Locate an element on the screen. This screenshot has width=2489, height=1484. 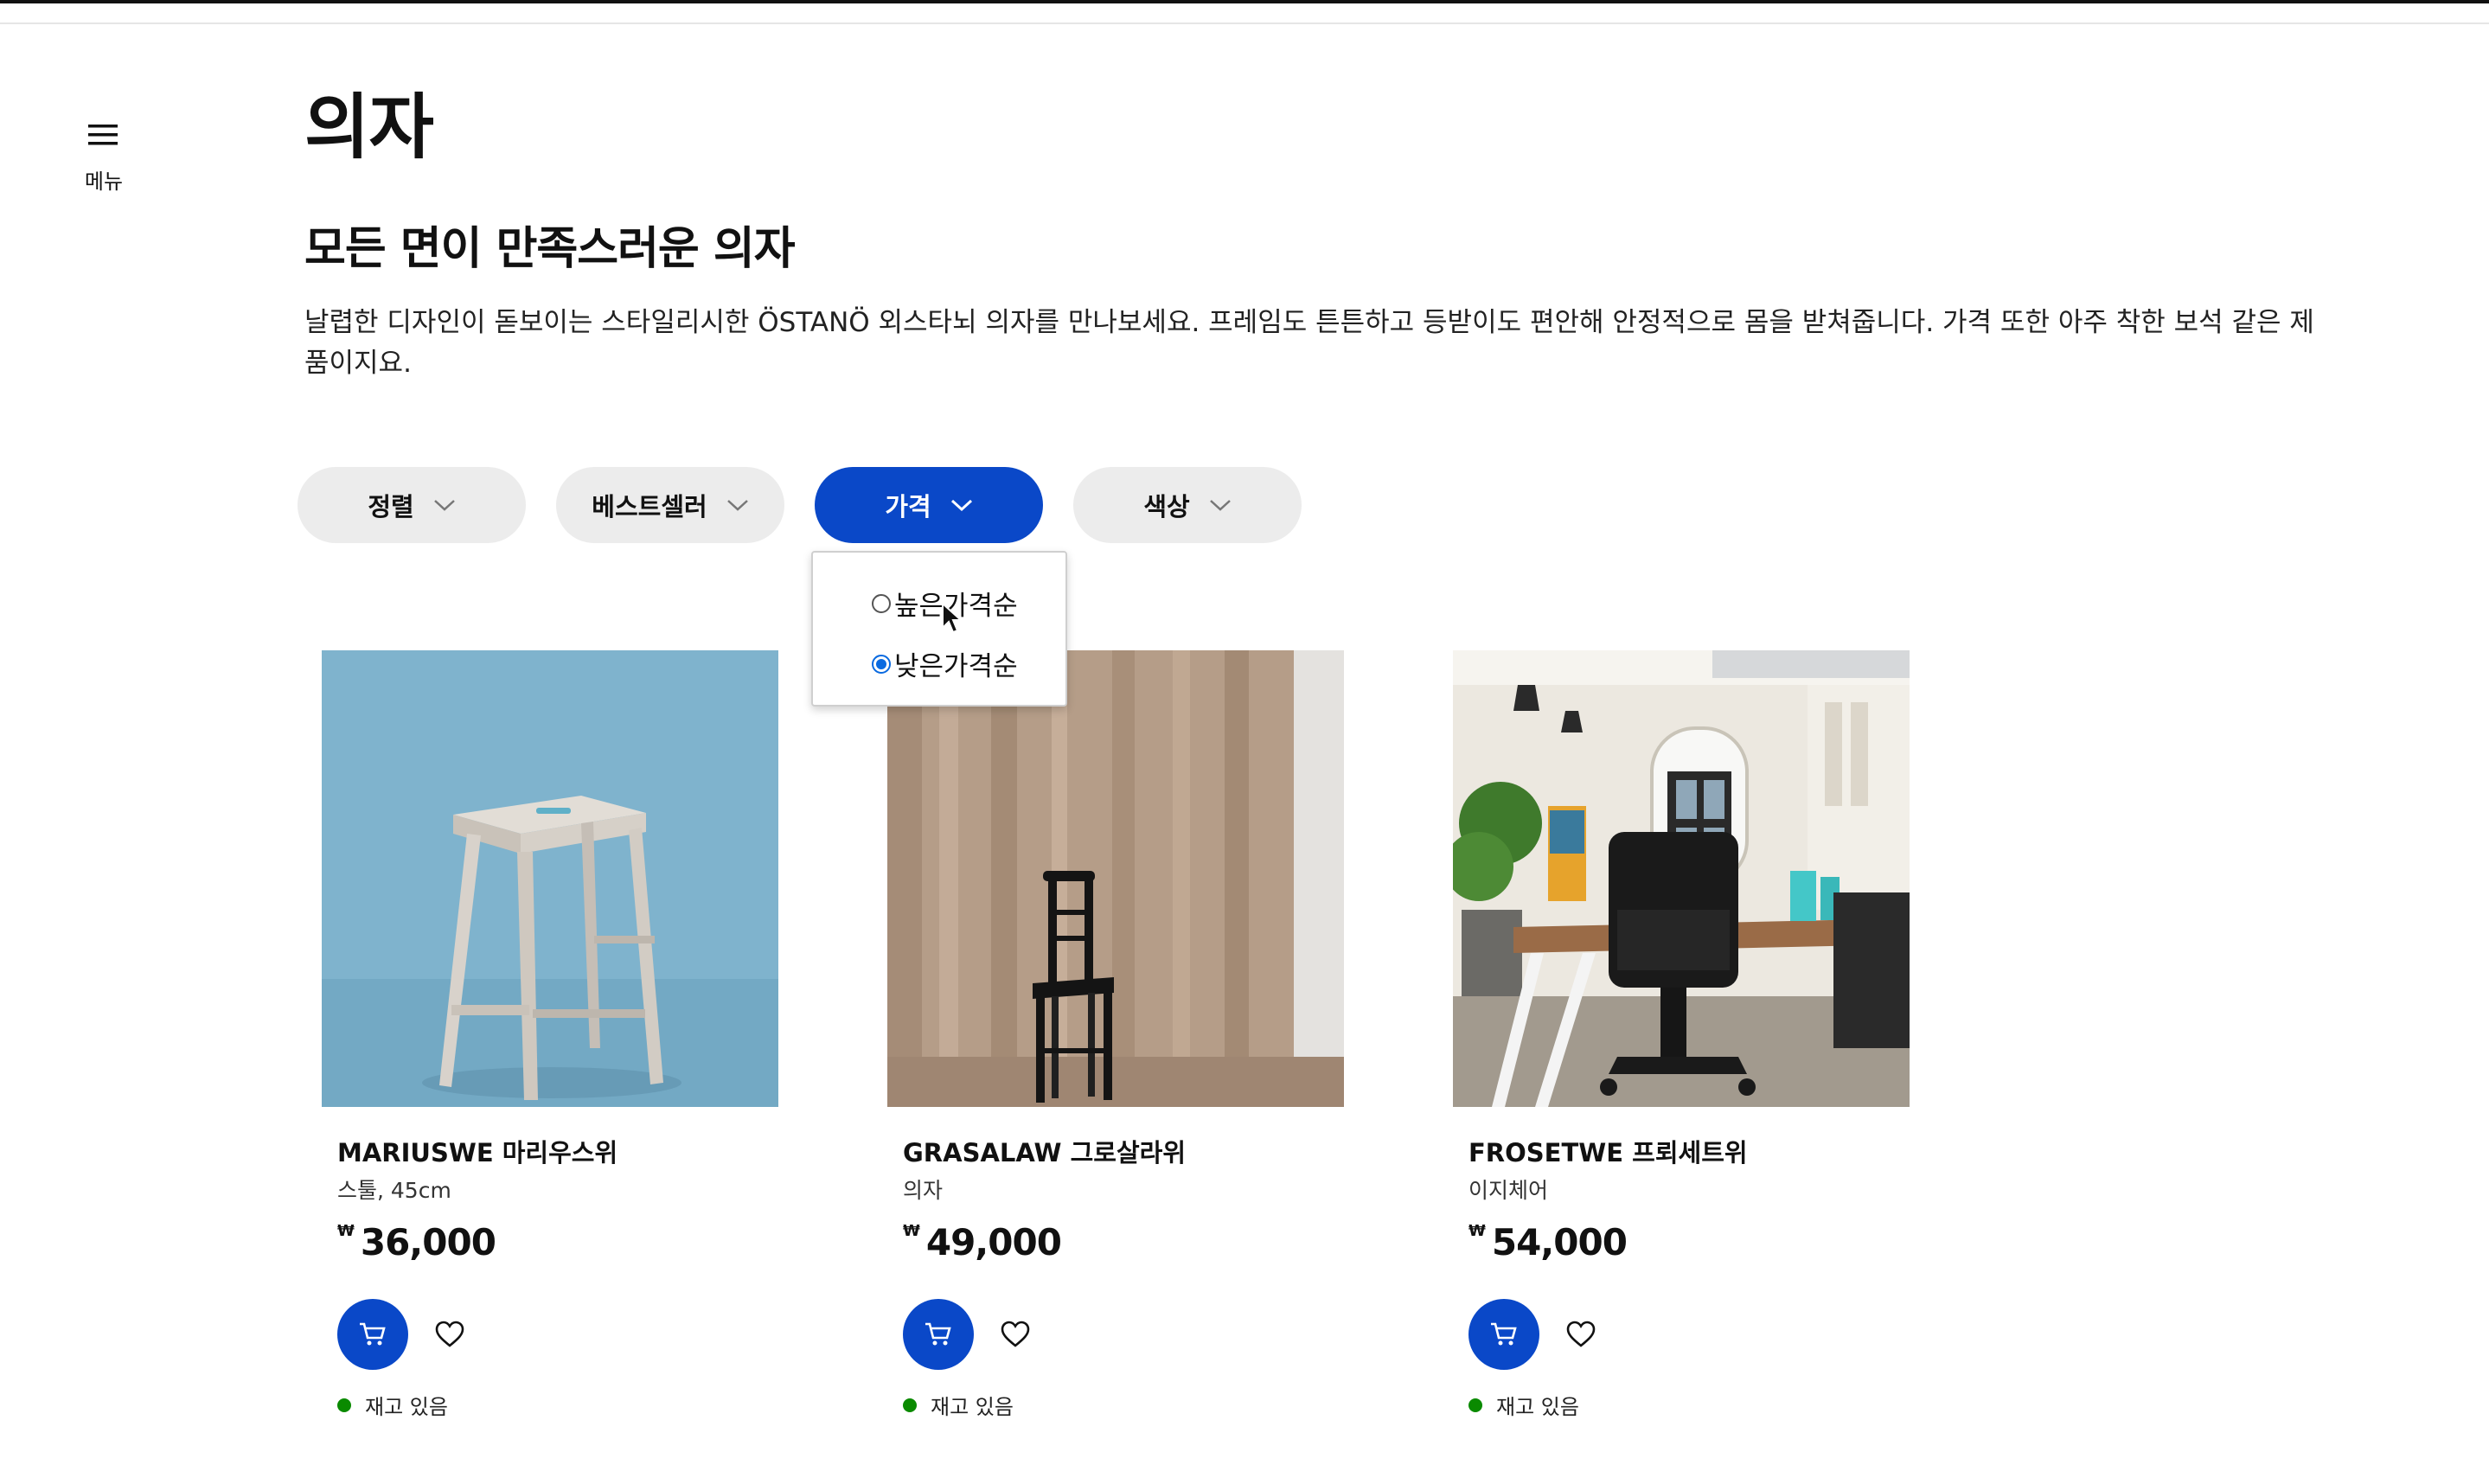
product-price: ₩49,000 is located at coordinates (982, 1242).